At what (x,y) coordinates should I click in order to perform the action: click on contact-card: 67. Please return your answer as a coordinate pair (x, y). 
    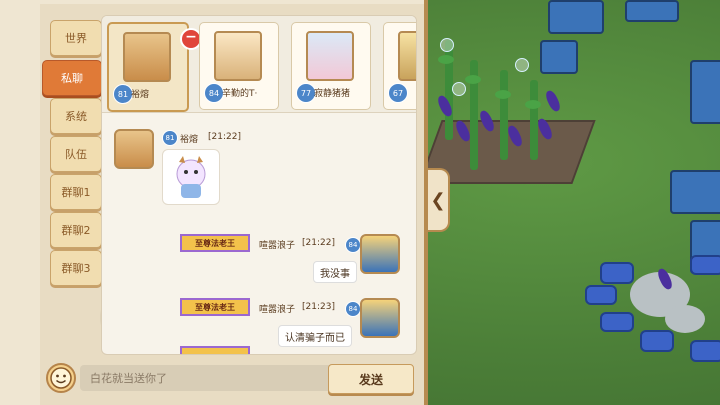
    Looking at the image, I should click on (399, 66).